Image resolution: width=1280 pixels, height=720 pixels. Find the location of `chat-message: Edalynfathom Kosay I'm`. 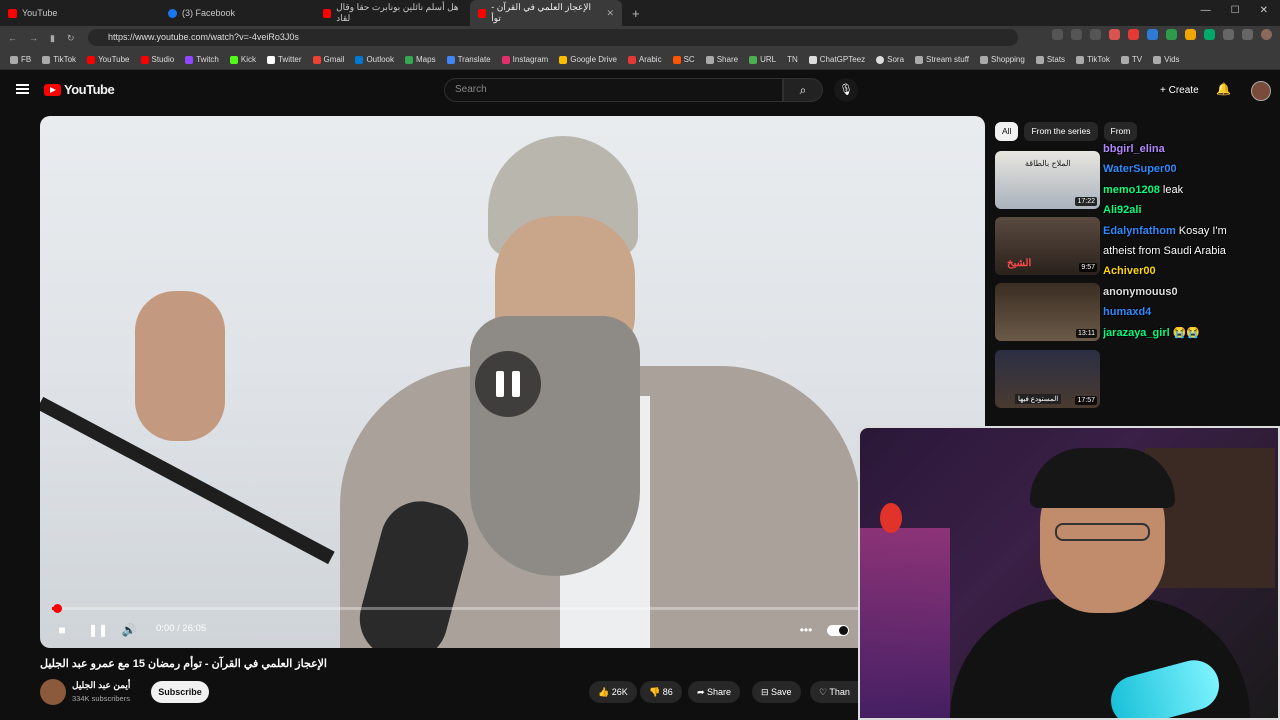

chat-message: Edalynfathom Kosay I'm is located at coordinates (1189, 231).